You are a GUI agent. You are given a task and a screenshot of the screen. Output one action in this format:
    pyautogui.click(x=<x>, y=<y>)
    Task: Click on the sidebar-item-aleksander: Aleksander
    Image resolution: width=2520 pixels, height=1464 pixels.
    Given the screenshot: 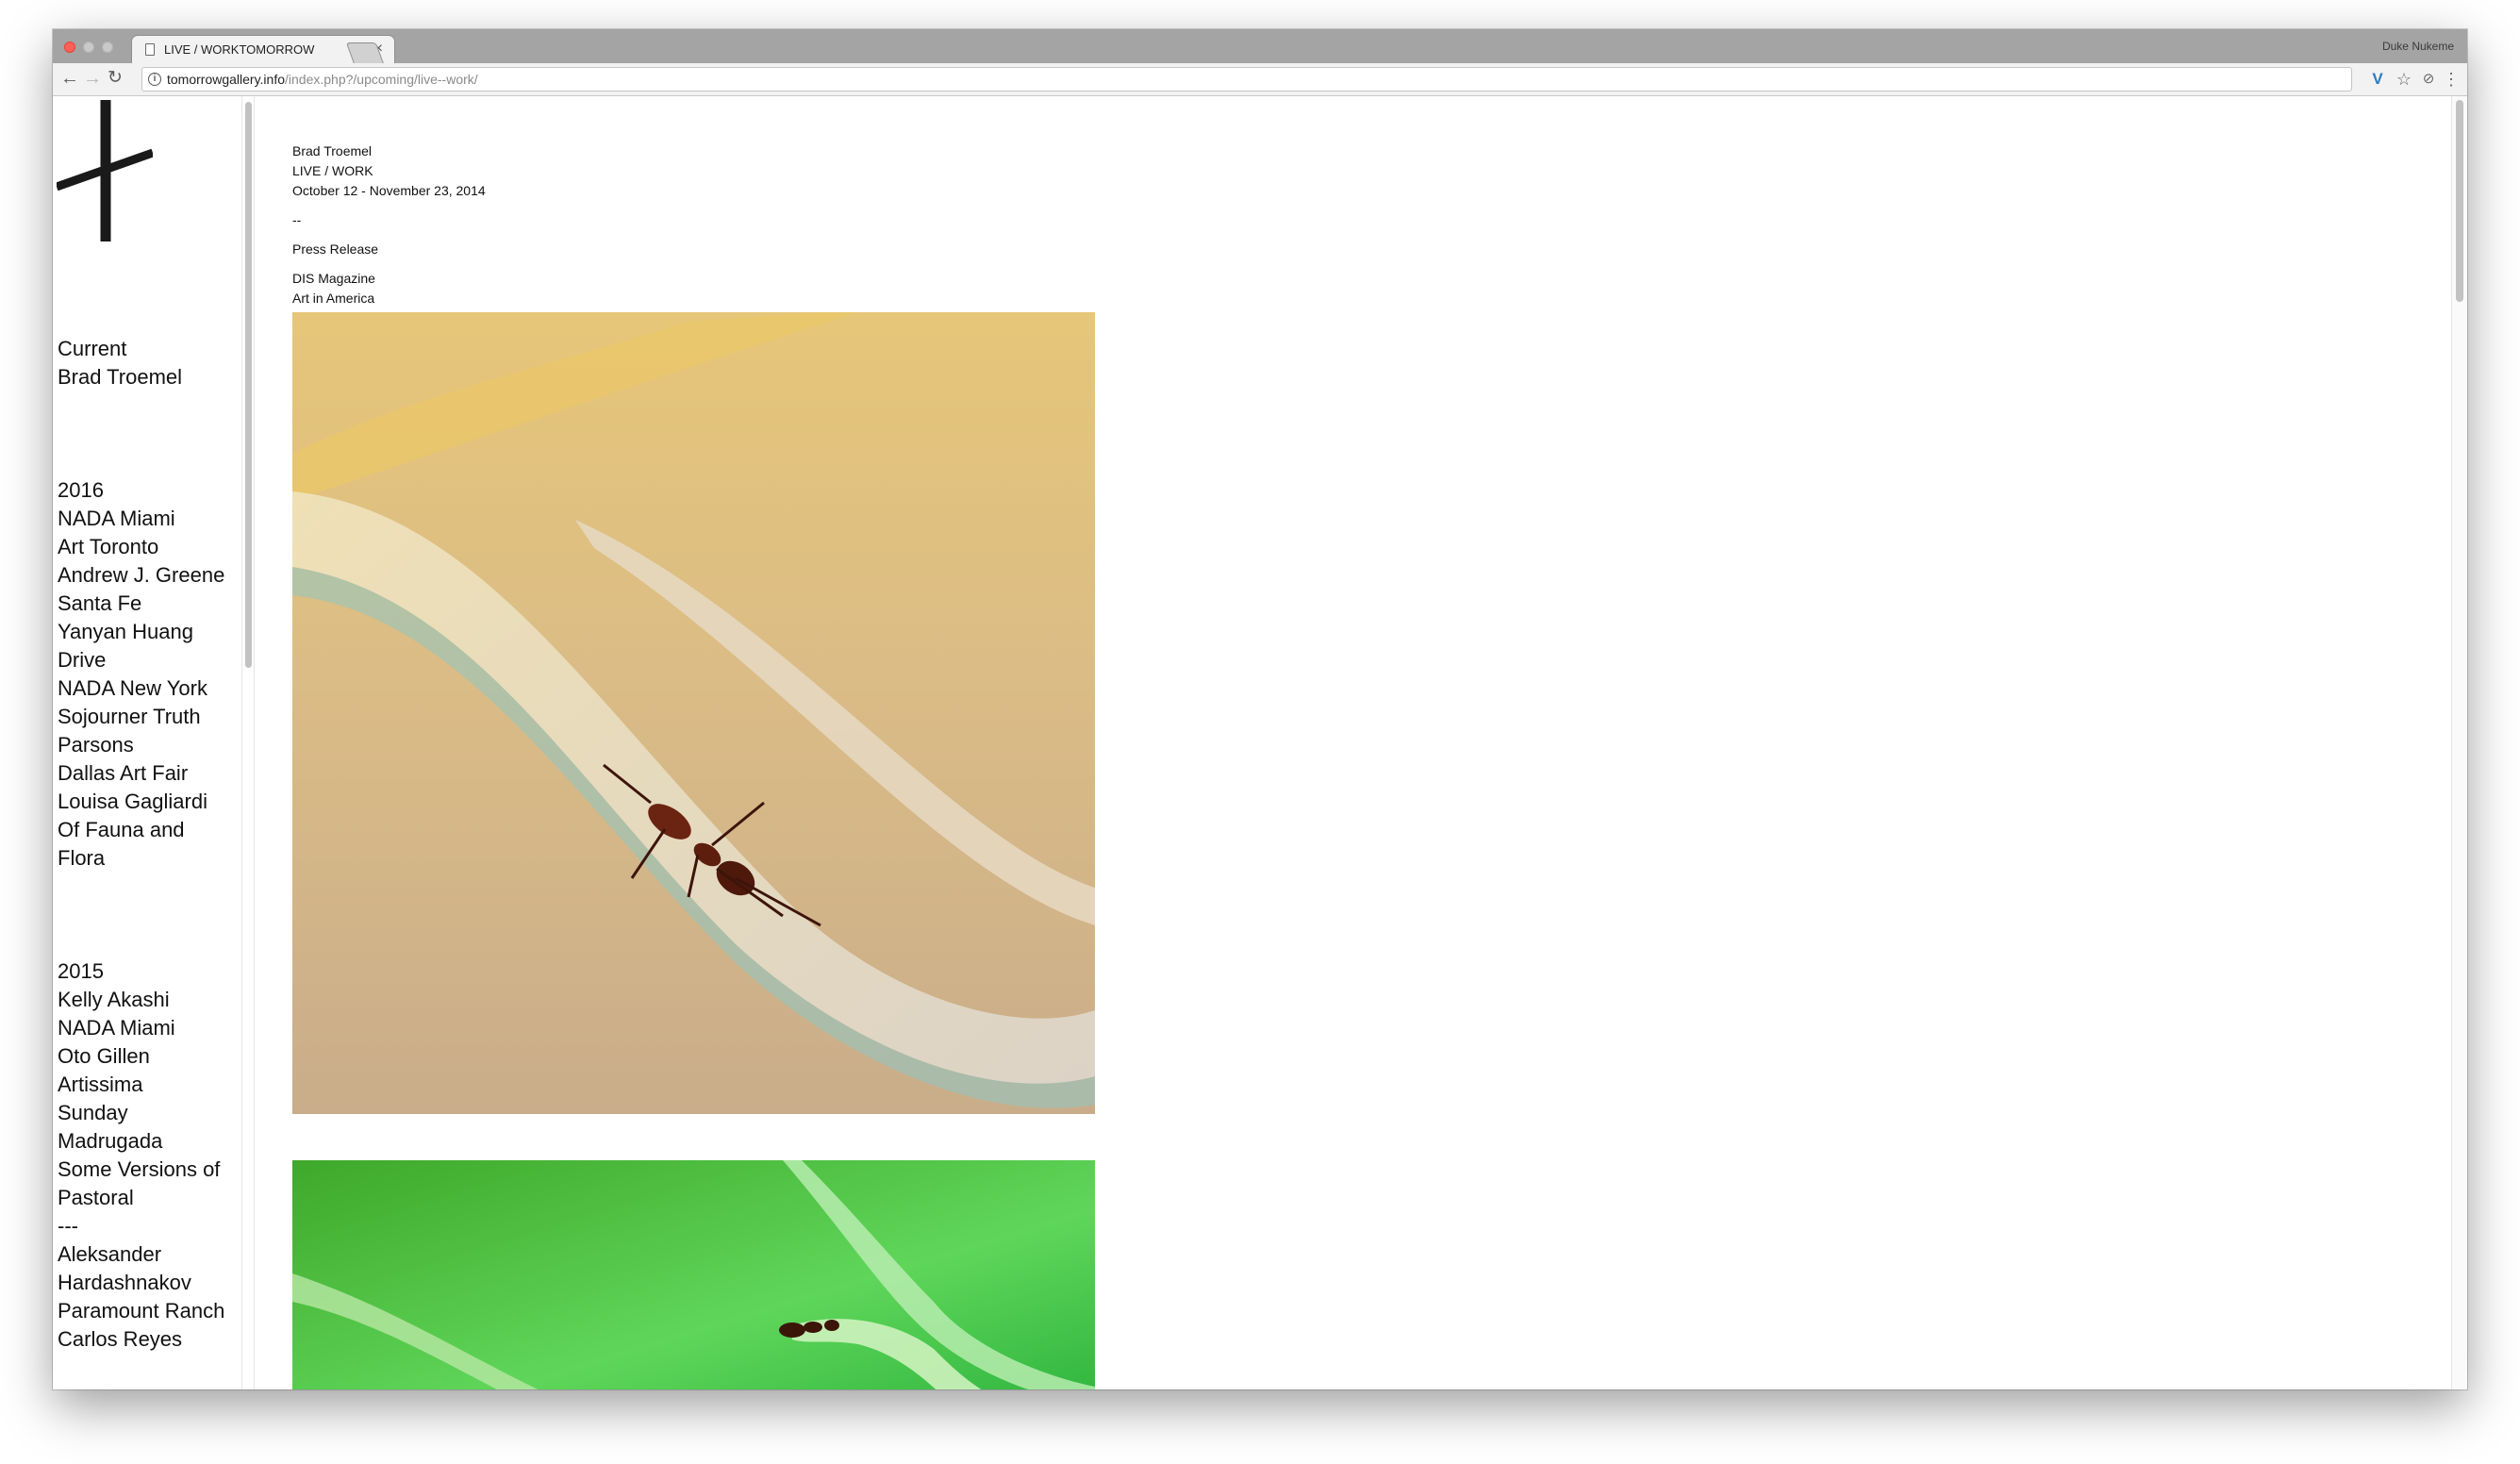 What is the action you would take?
    pyautogui.click(x=141, y=1255)
    